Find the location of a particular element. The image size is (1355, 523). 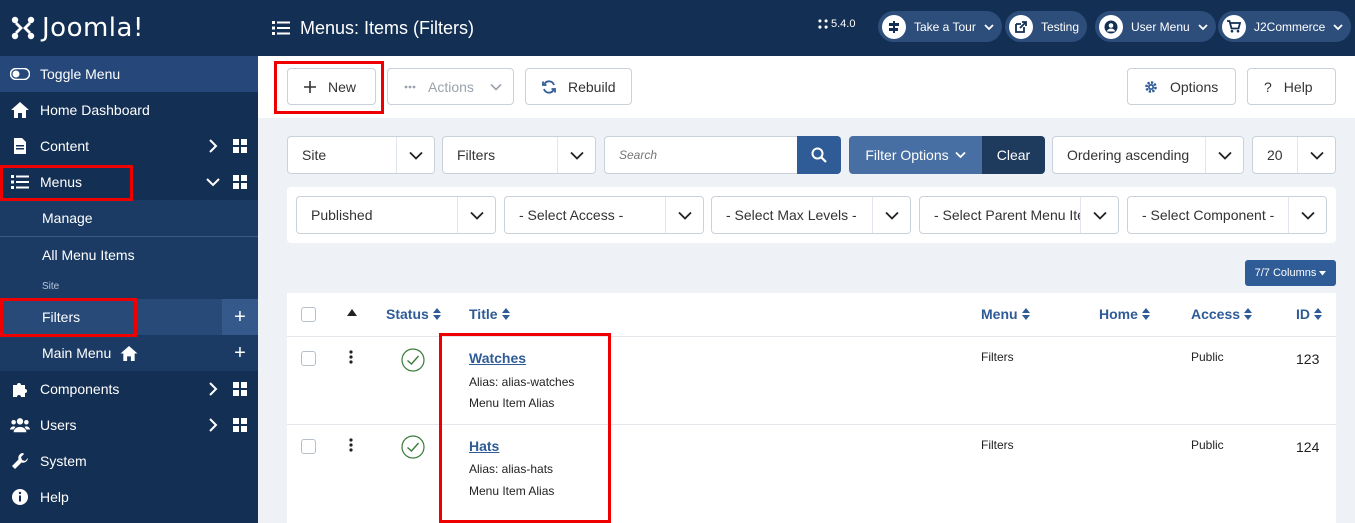

header-home: Home is located at coordinates (1124, 314).